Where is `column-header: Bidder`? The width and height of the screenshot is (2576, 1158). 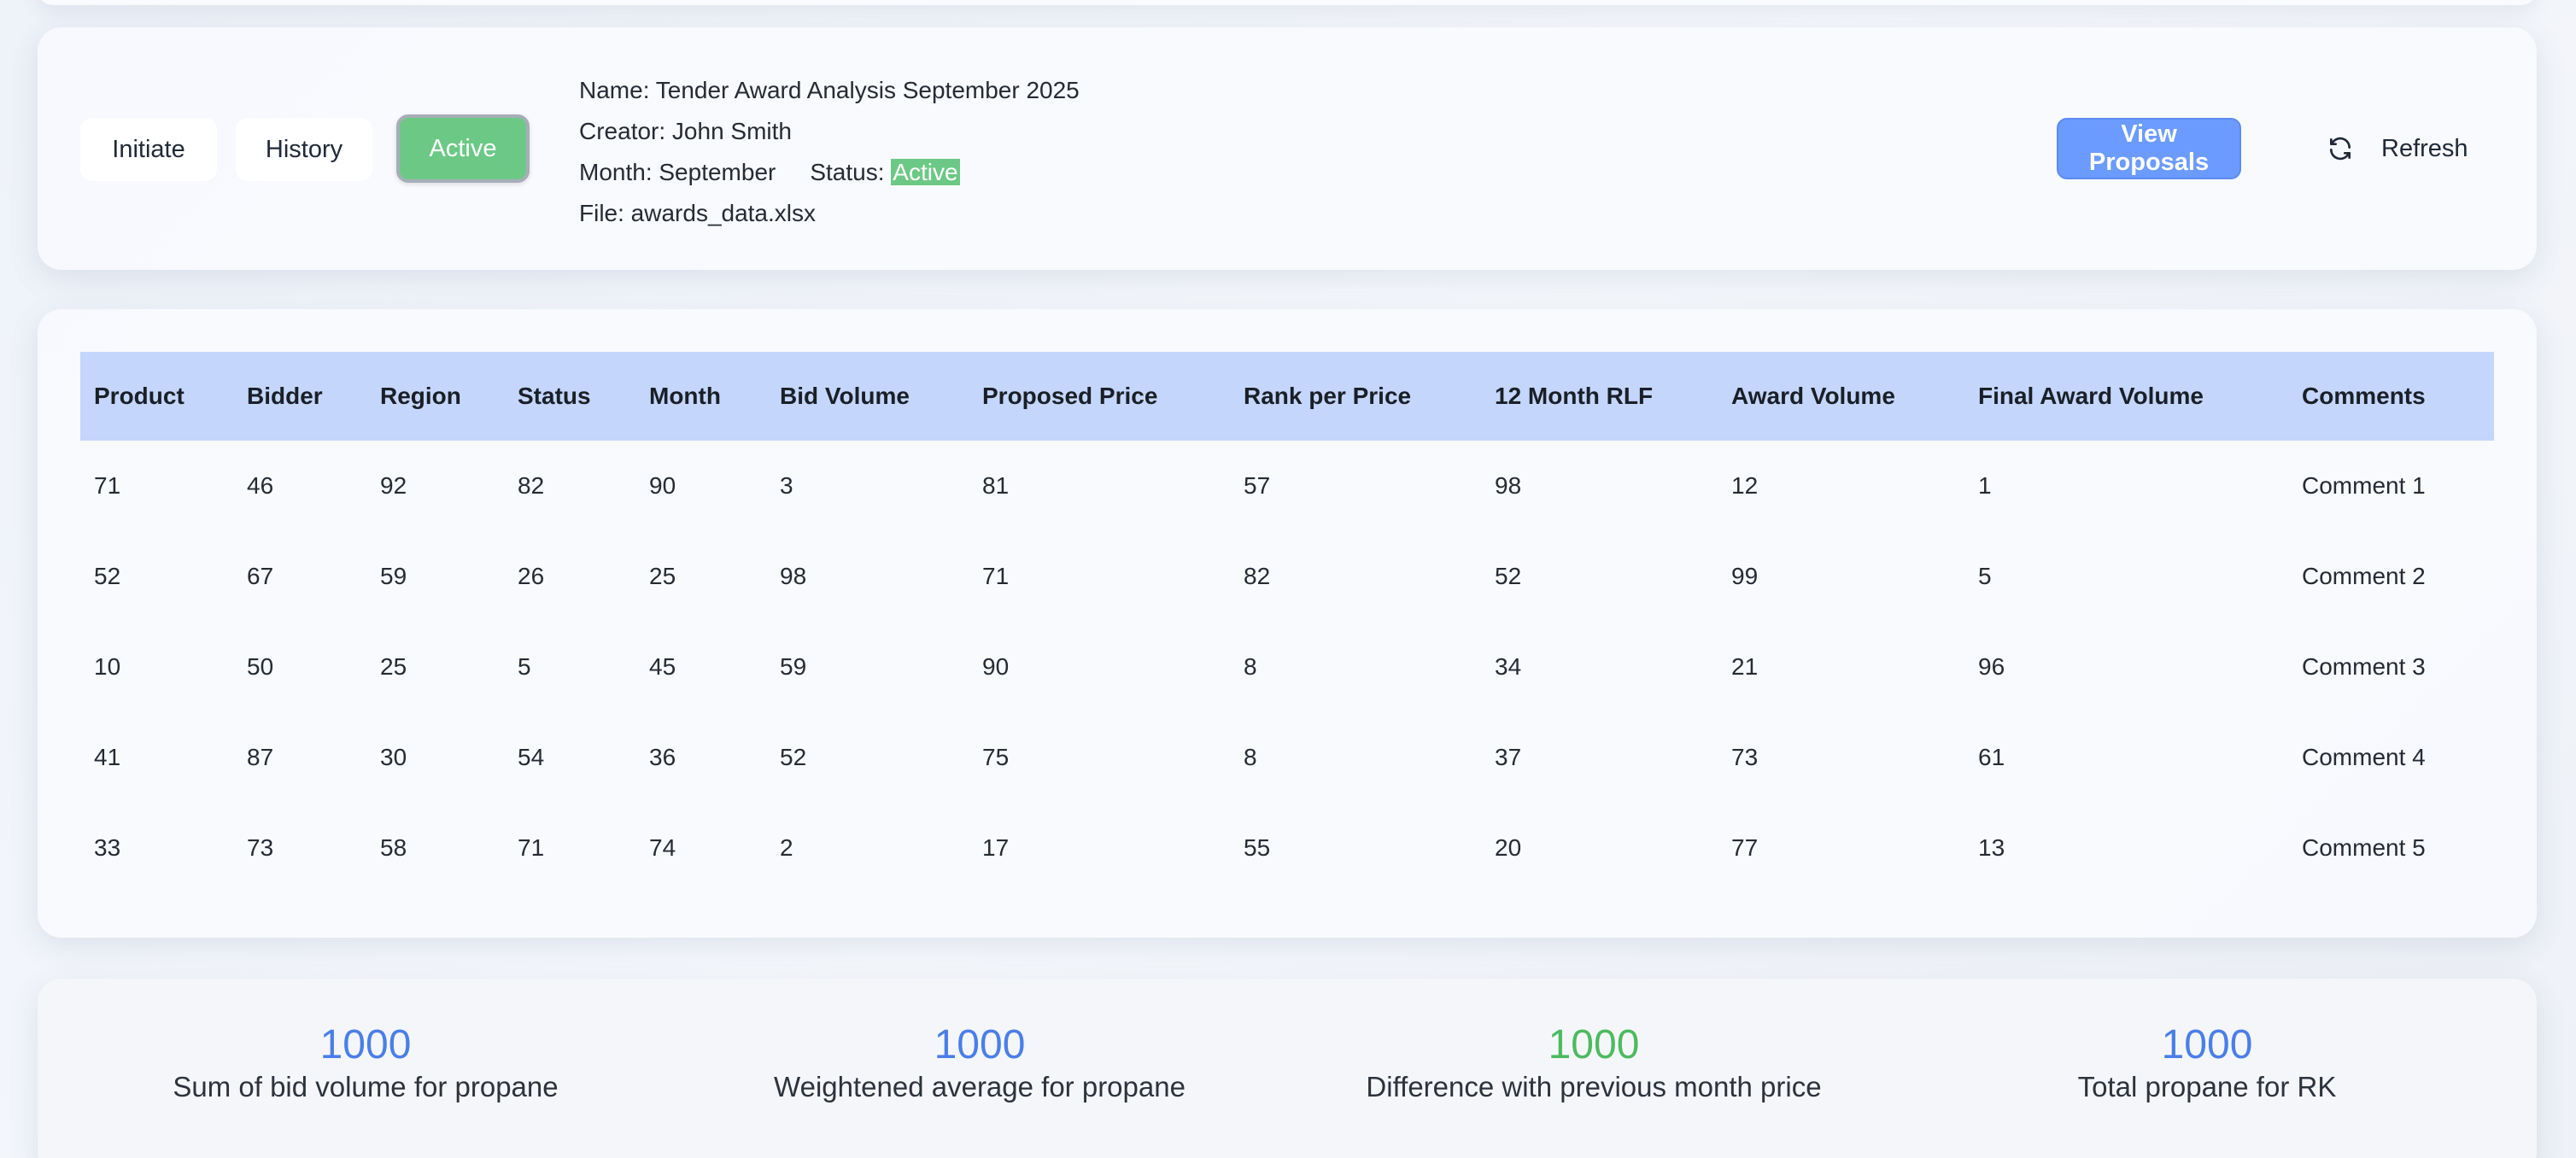 column-header: Bidder is located at coordinates (299, 396).